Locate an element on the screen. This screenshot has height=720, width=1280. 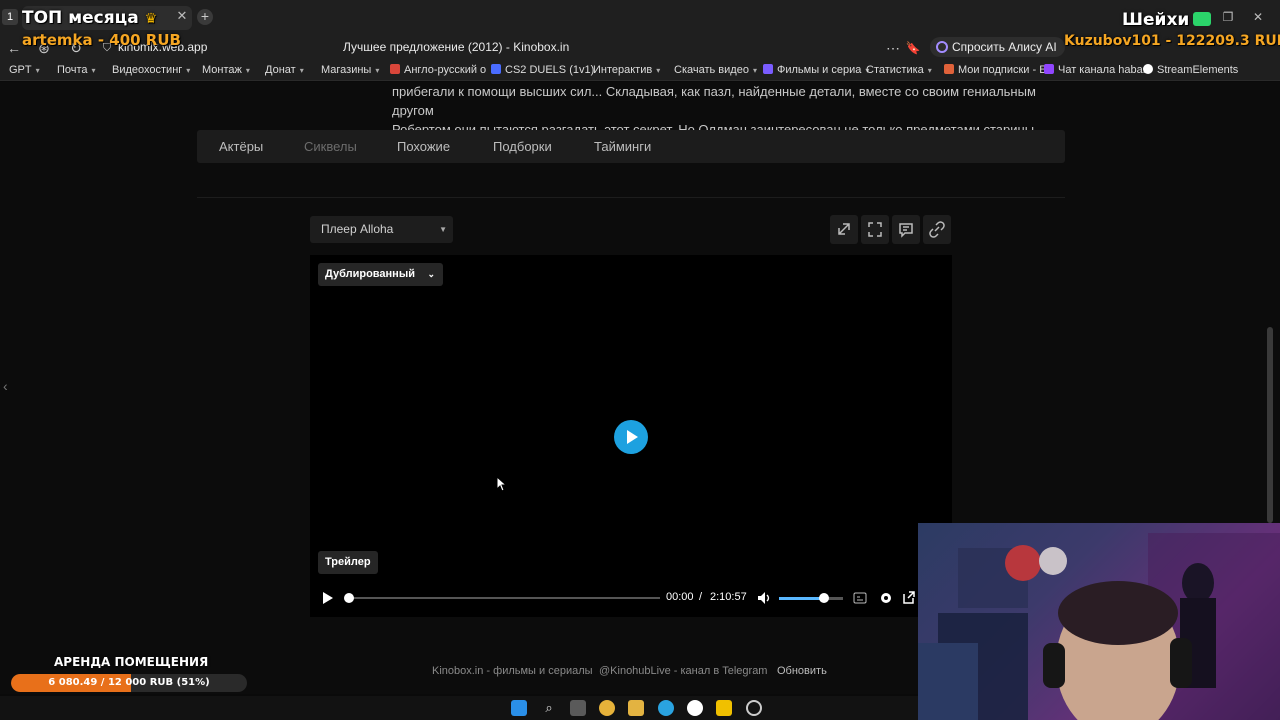
settings-gear-icon is located at coordinates (886, 598).